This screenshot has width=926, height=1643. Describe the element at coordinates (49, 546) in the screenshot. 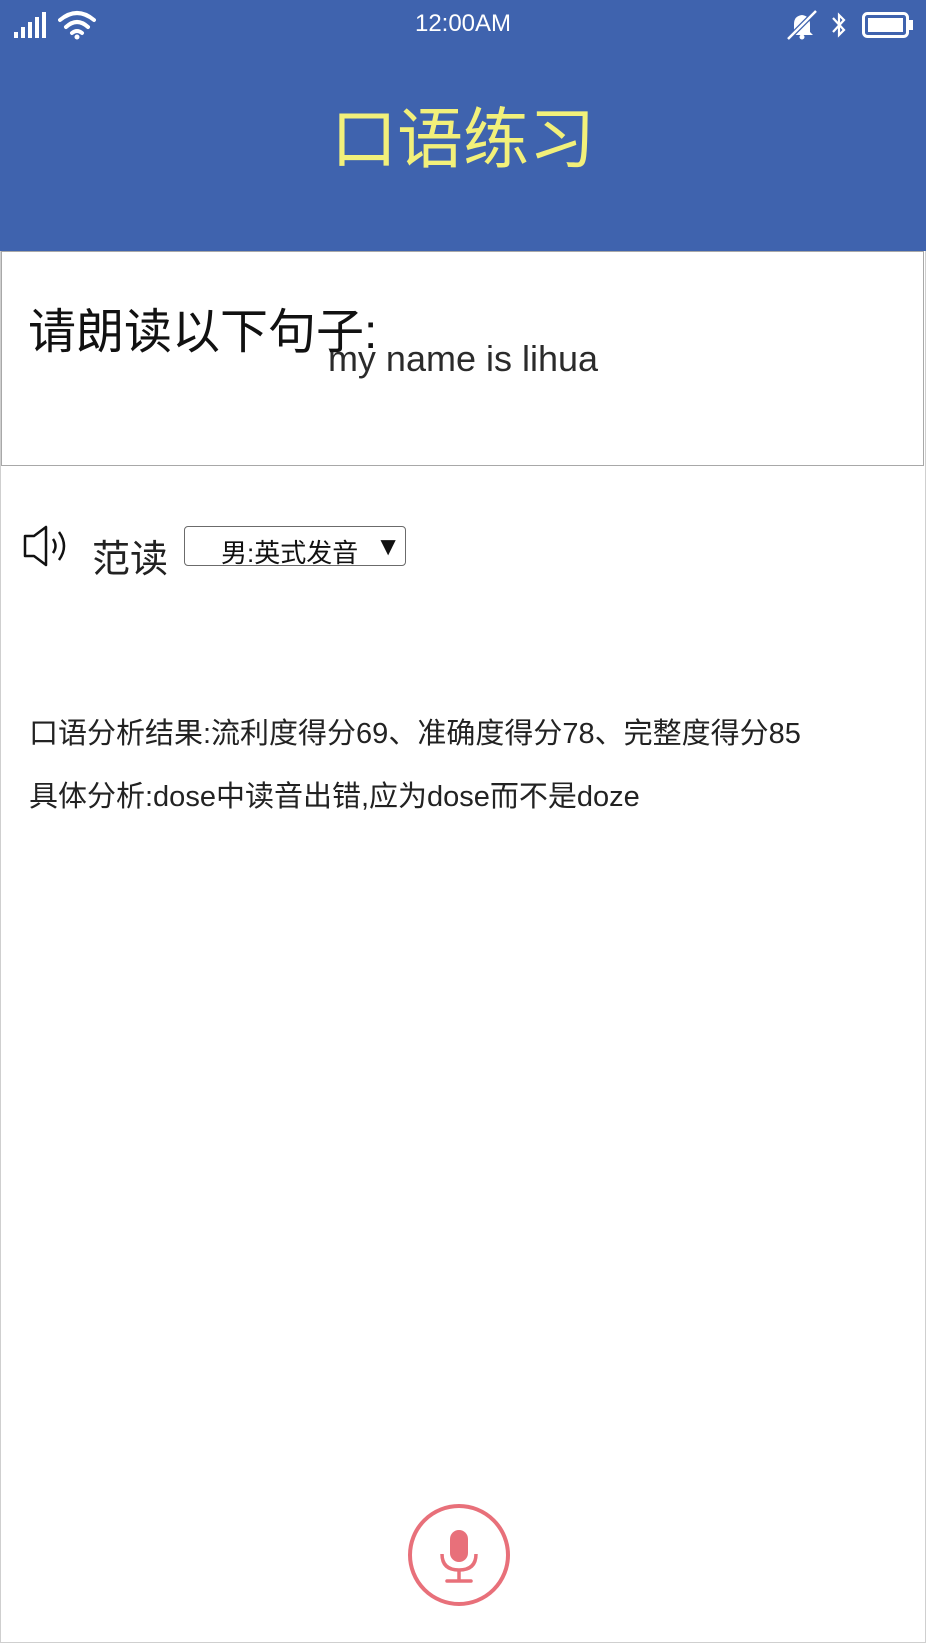

I see `speaker-icon` at that location.